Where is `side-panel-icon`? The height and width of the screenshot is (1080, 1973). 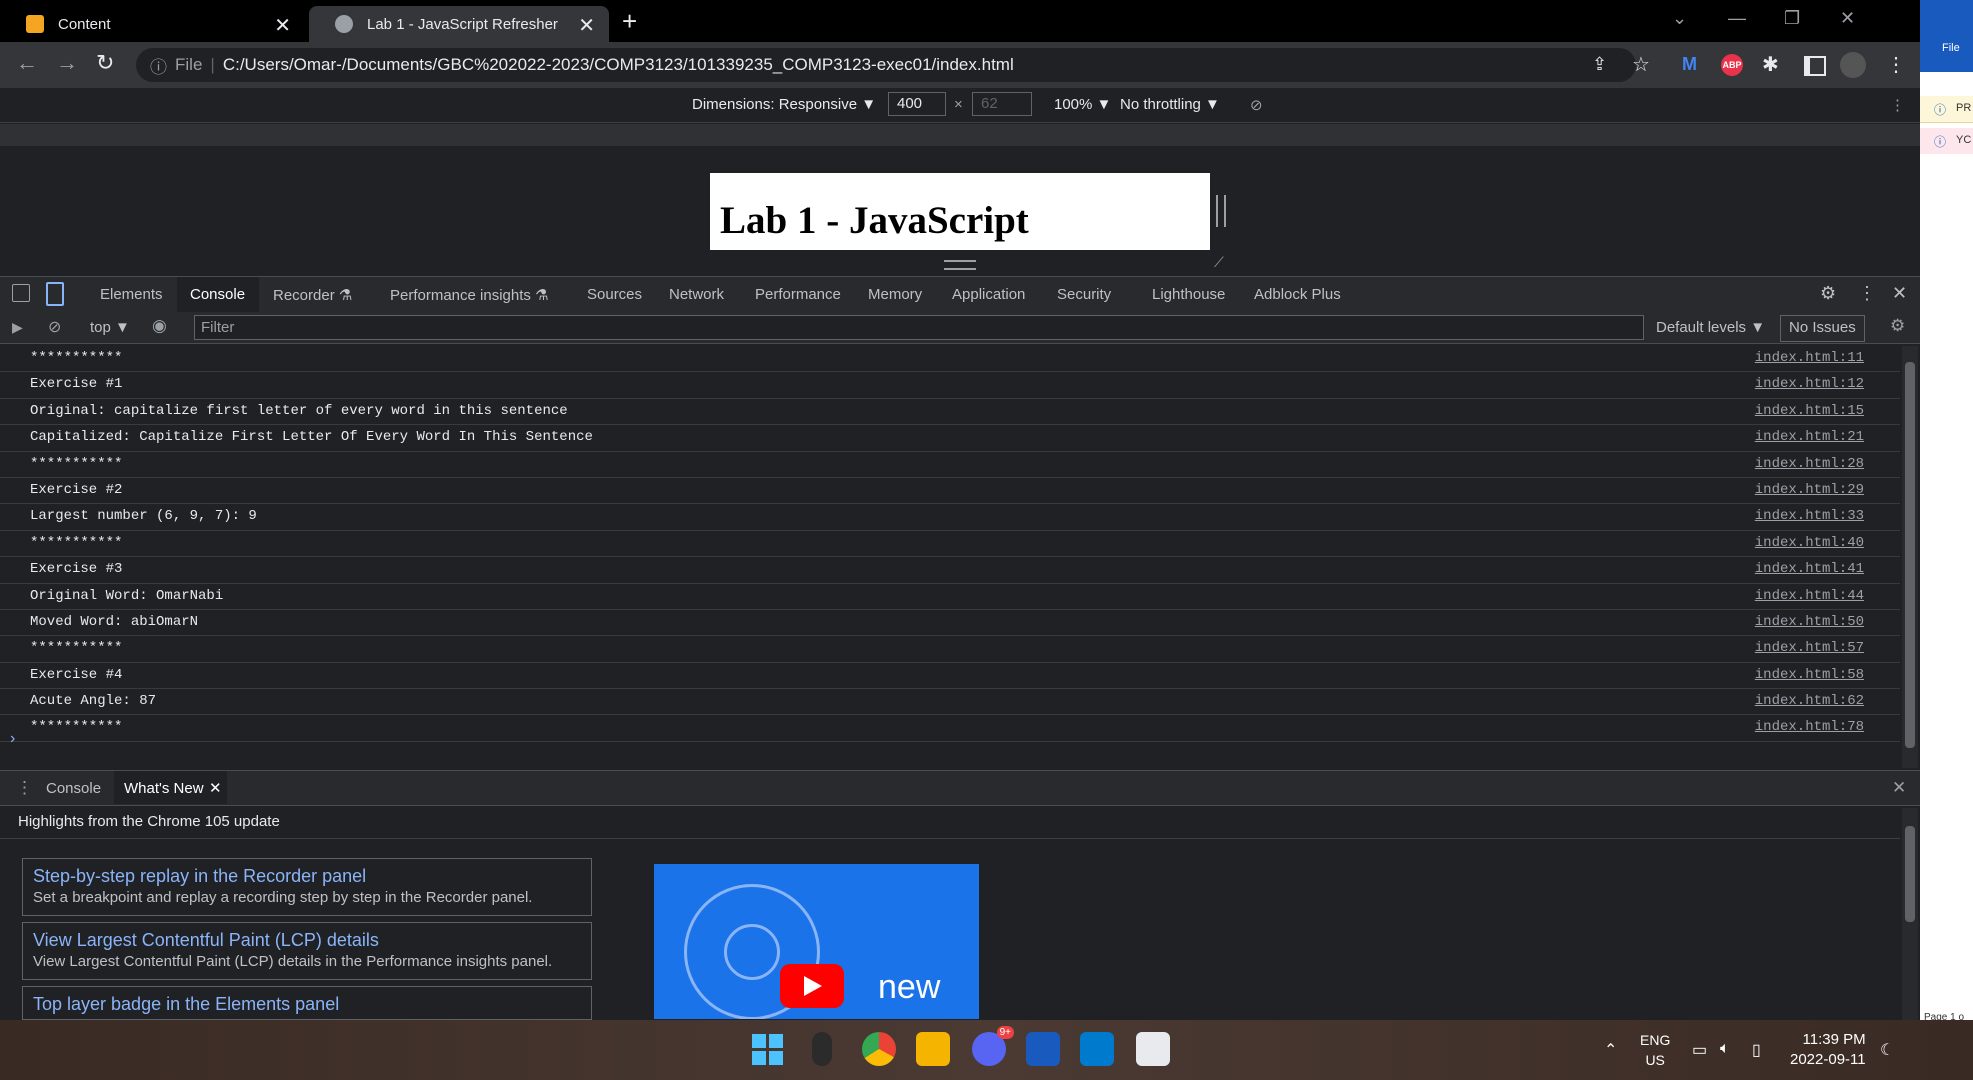
side-panel-icon is located at coordinates (1815, 66).